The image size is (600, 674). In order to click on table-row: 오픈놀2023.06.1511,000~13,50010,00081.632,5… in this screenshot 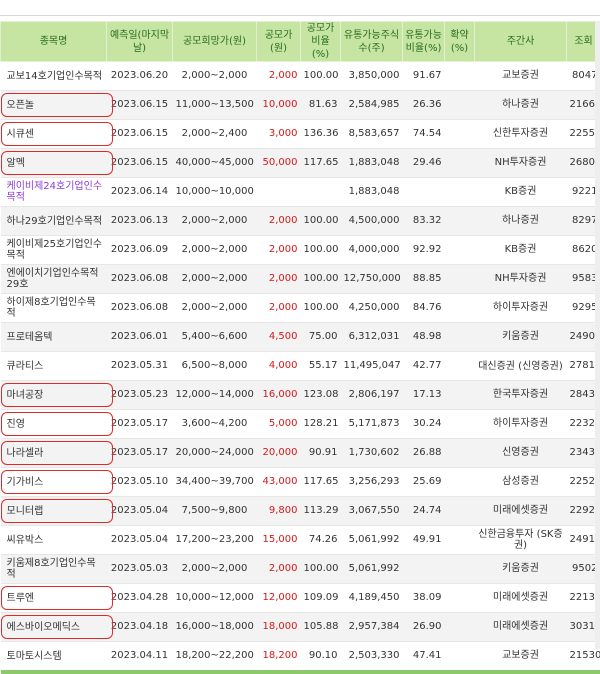, I will do `click(300, 105)`.